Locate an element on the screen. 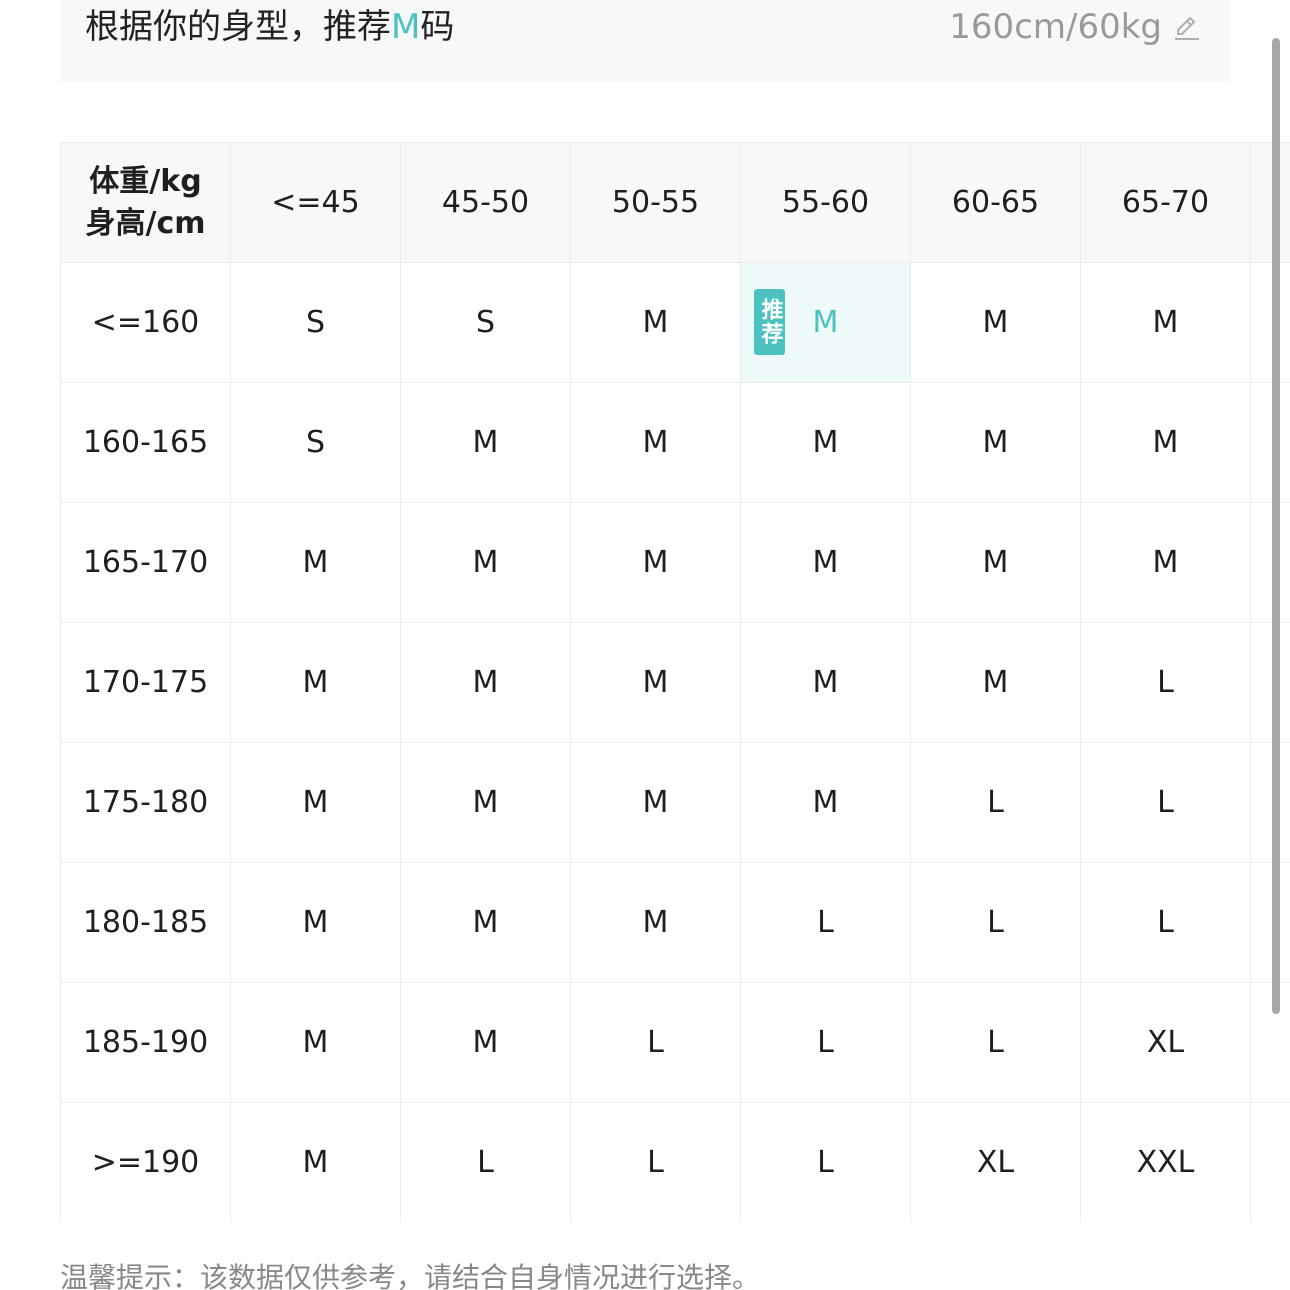  weight-column-header: 55-60 is located at coordinates (825, 202).